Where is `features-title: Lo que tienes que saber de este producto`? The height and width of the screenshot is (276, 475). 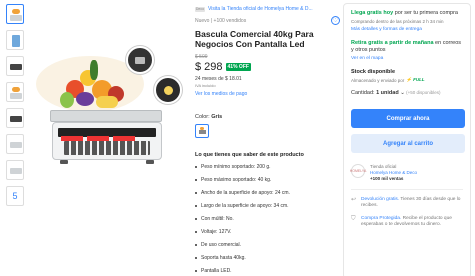
features-title: Lo que tienes que saber de este producto is located at coordinates (249, 155).